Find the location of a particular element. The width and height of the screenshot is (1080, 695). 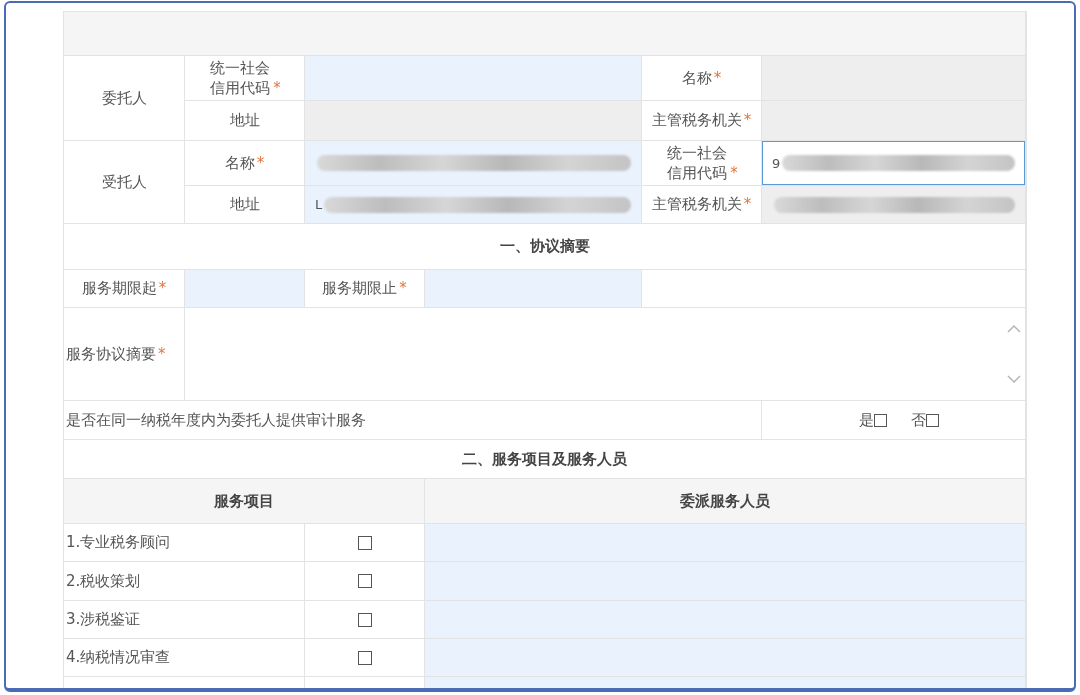

field-label: 服务期限起* is located at coordinates (124, 288).